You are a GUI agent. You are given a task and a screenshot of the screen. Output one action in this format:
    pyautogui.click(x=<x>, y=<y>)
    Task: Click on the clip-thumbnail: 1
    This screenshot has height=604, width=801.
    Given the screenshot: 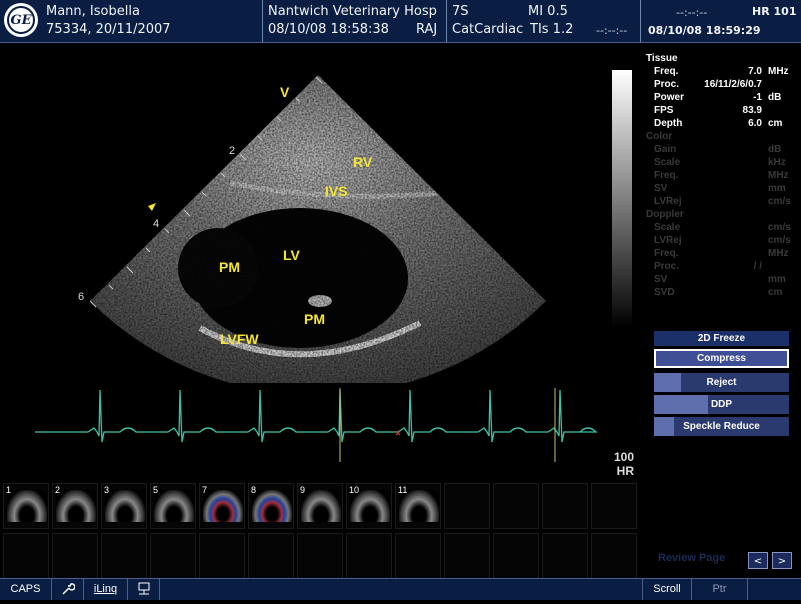 What is the action you would take?
    pyautogui.click(x=26, y=506)
    